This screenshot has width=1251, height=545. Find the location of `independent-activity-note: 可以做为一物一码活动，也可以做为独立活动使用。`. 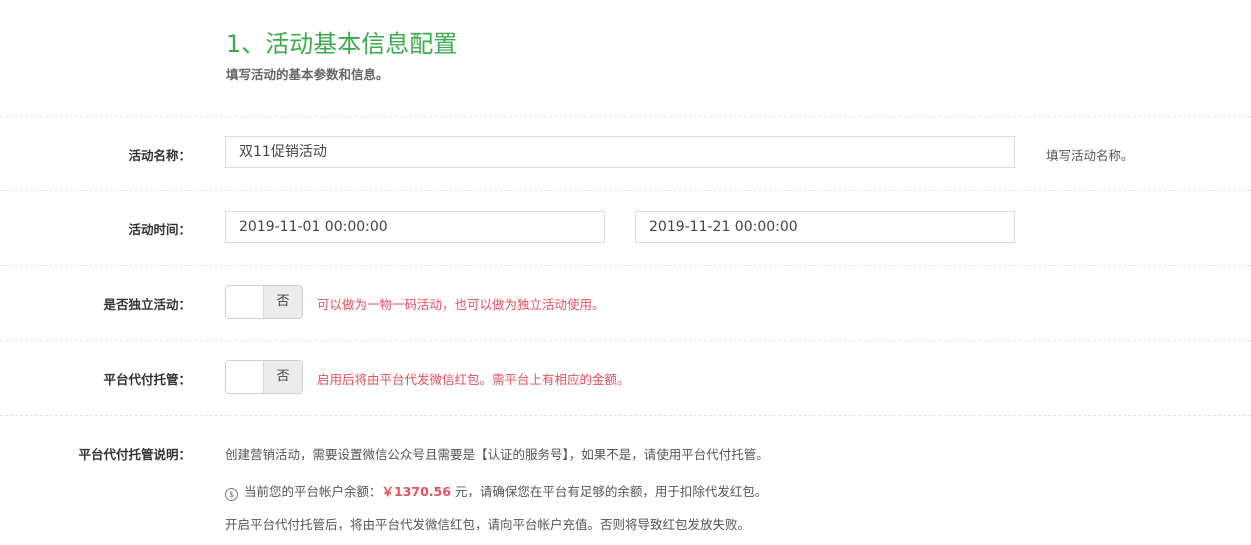

independent-activity-note: 可以做为一物一码活动，也可以做为独立活动使用。 is located at coordinates (461, 304).